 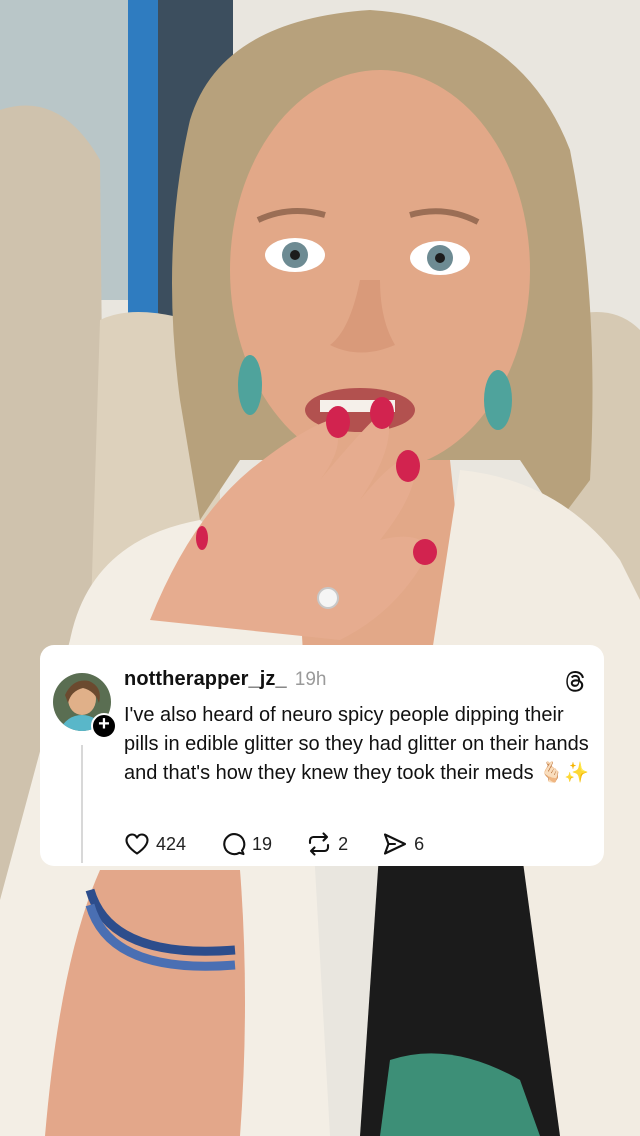 What do you see at coordinates (395, 844) in the screenshot?
I see `send-icon` at bounding box center [395, 844].